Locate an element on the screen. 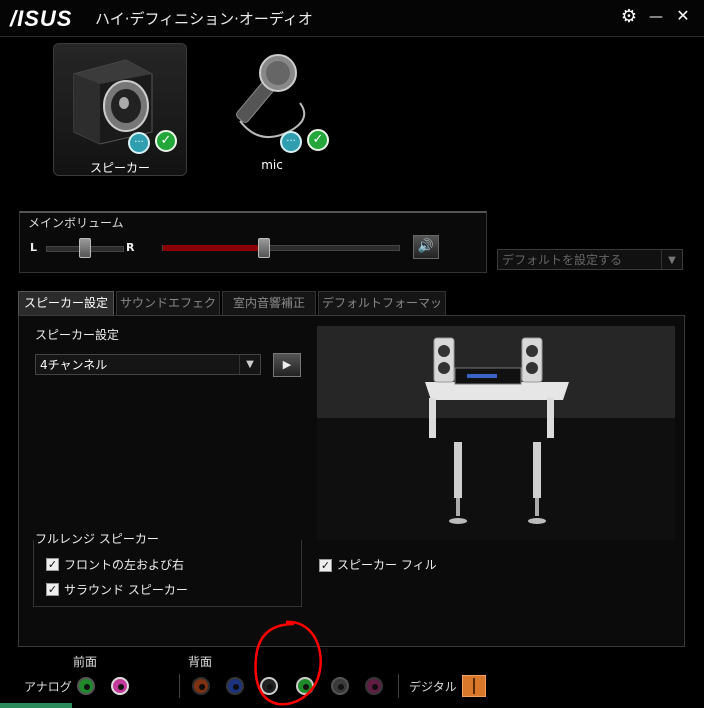 This screenshot has height=708, width=704. digital-label: デジタル is located at coordinates (433, 687).